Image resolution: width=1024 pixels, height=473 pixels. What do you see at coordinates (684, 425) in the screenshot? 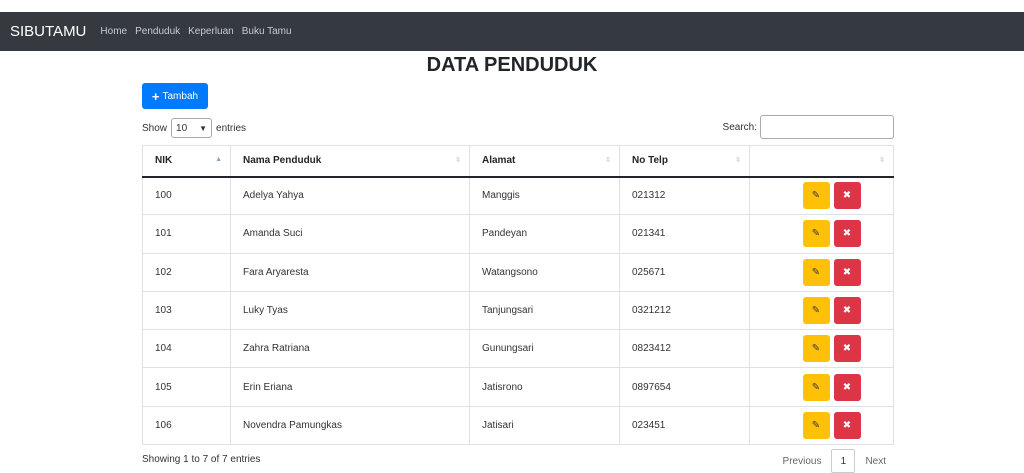
I see `cell-telp: 023451` at bounding box center [684, 425].